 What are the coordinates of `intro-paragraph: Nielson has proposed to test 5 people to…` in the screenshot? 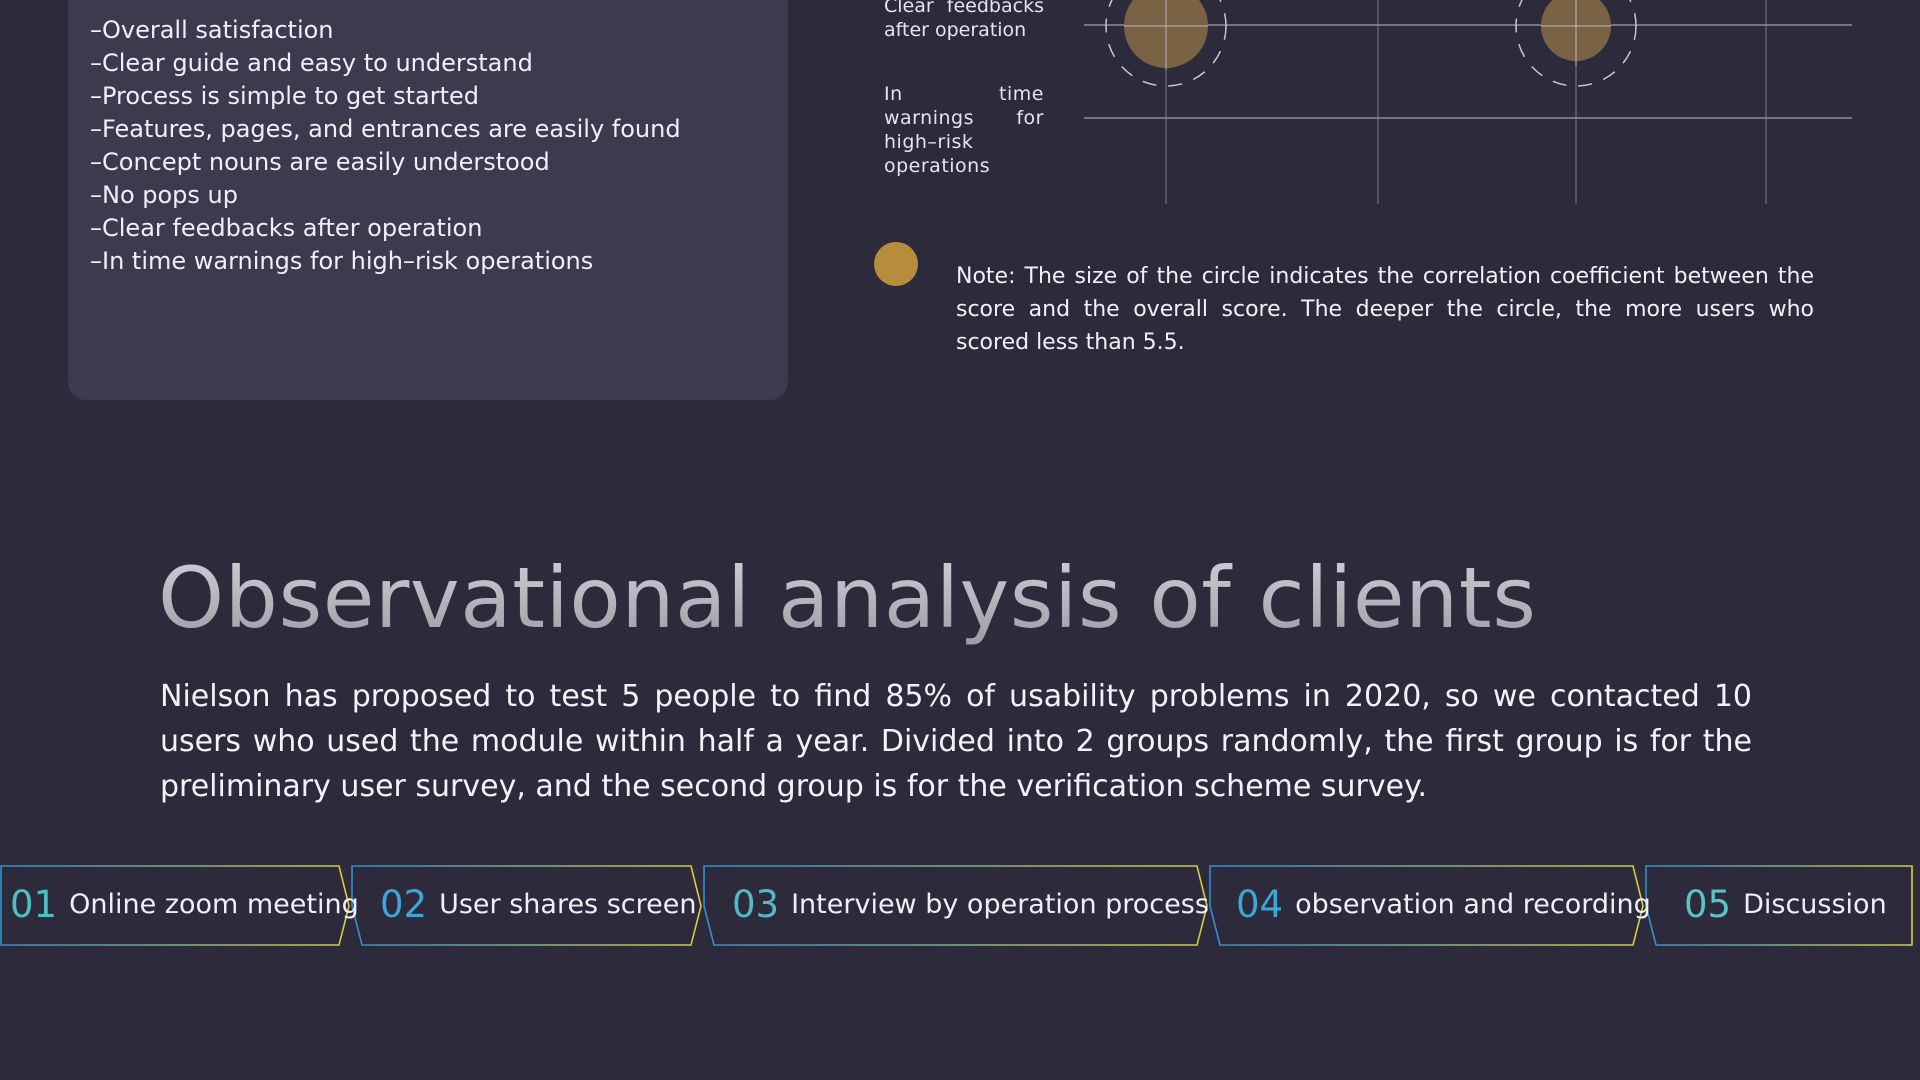 It's located at (956, 741).